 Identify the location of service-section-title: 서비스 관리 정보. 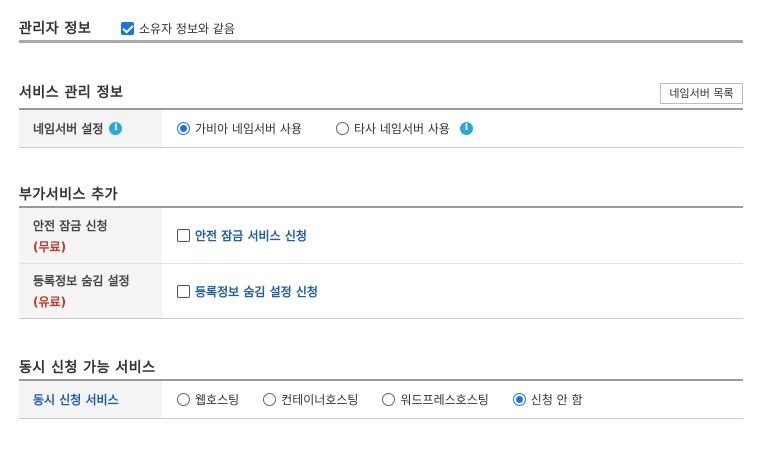
(71, 93).